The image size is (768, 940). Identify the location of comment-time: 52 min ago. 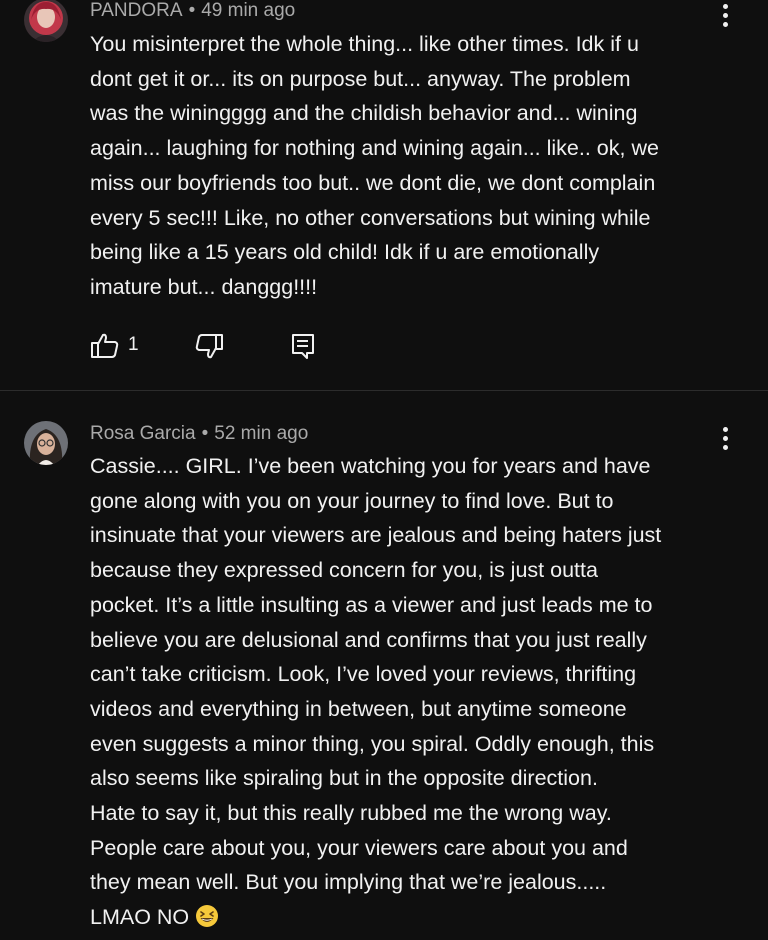
(261, 433).